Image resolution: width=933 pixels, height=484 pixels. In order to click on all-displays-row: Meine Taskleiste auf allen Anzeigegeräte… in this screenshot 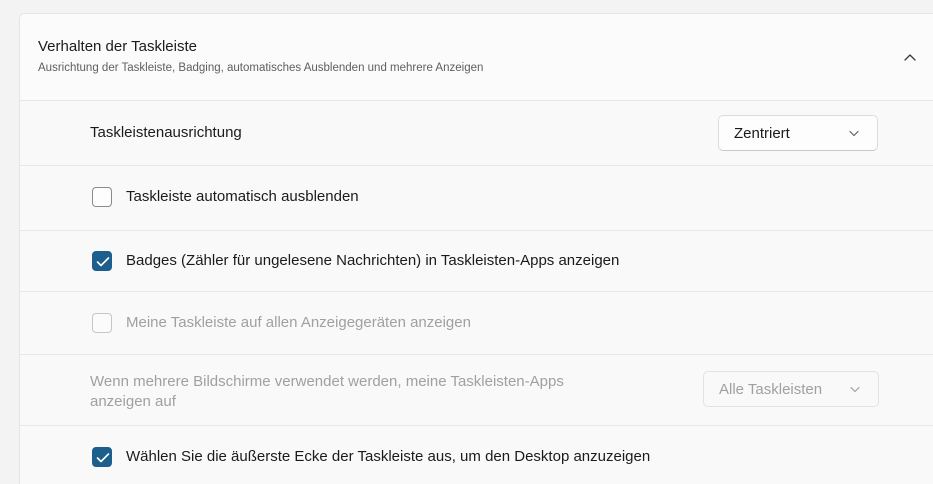, I will do `click(476, 323)`.